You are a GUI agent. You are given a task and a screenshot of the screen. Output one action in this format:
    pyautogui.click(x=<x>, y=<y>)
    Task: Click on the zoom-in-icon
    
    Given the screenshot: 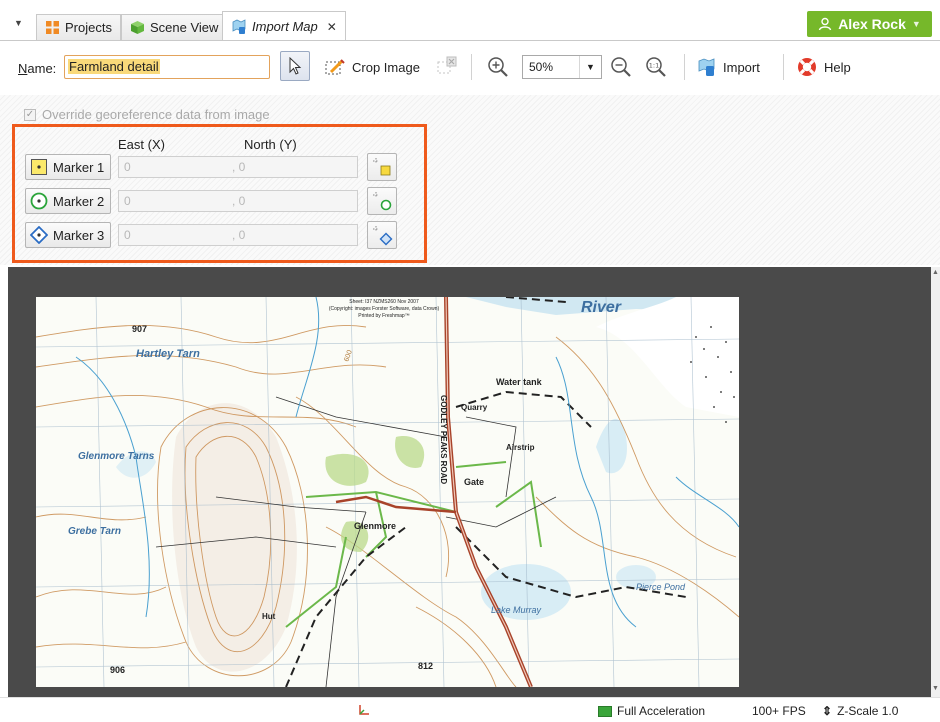 What is the action you would take?
    pyautogui.click(x=498, y=67)
    